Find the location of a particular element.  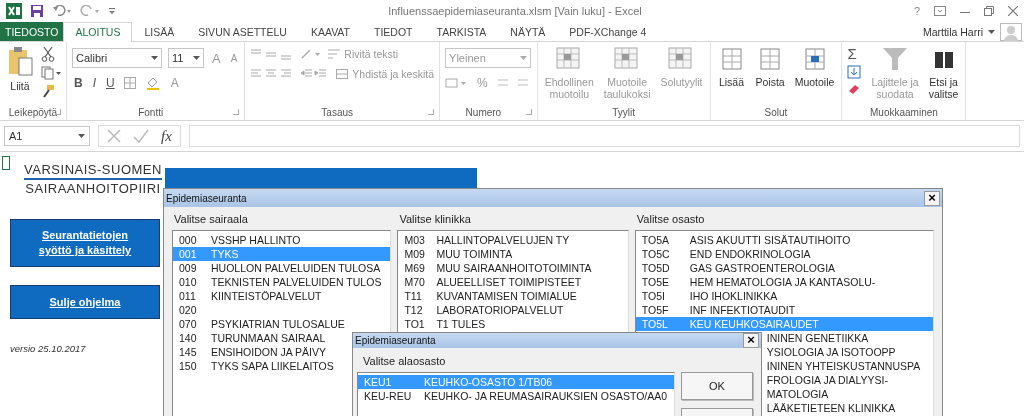

cells-button: Muotoile is located at coordinates (814, 66).